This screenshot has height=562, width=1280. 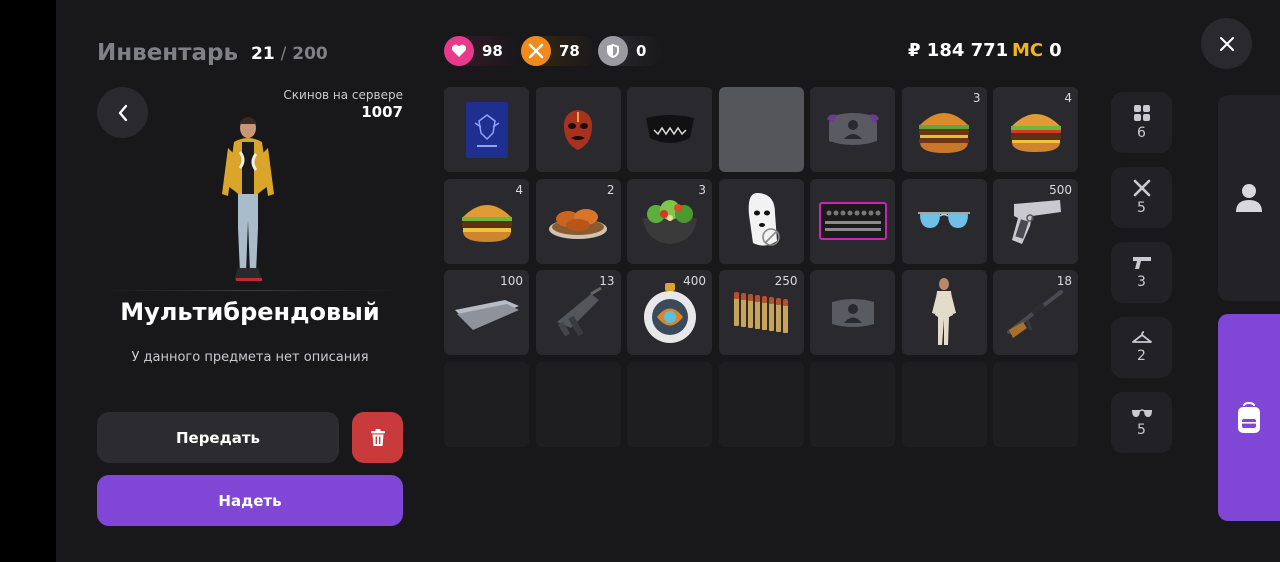 I want to click on inventory-slot: 400, so click(x=669, y=312).